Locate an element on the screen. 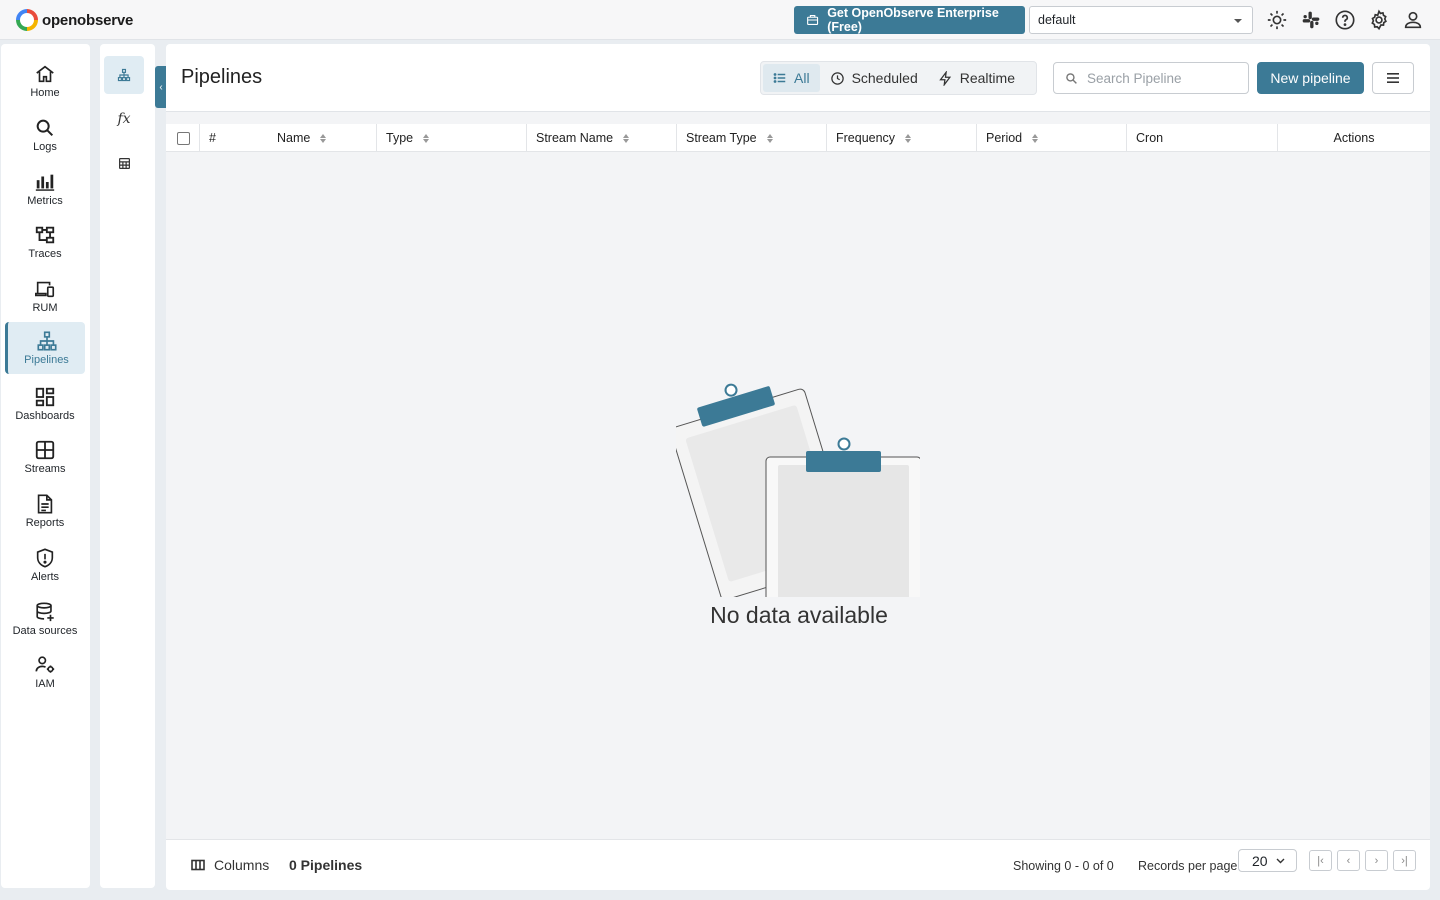 The image size is (1440, 900). select-all-checkbox is located at coordinates (183, 138).